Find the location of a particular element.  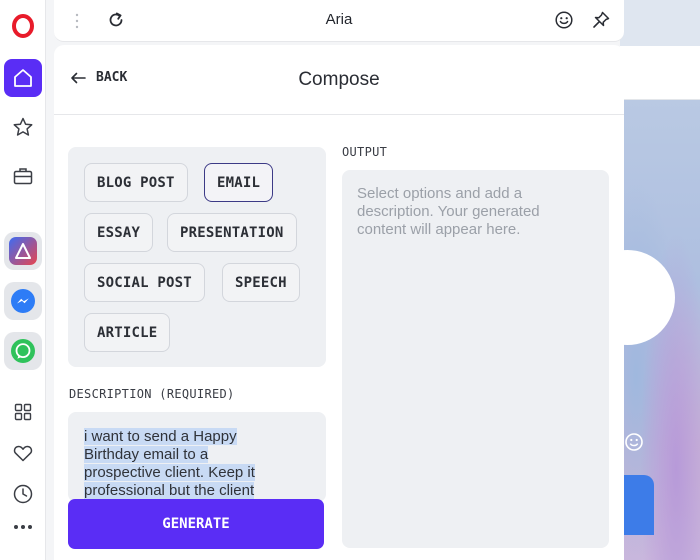

compose-title: Compose is located at coordinates (339, 79).